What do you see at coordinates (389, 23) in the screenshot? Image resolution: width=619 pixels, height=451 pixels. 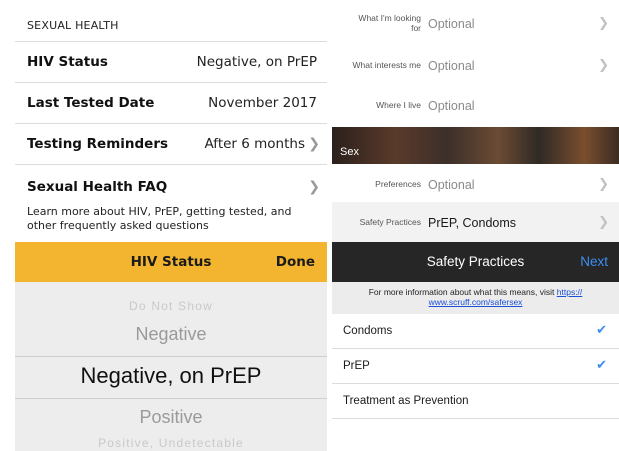 I see `row-label: What I'm looking for` at bounding box center [389, 23].